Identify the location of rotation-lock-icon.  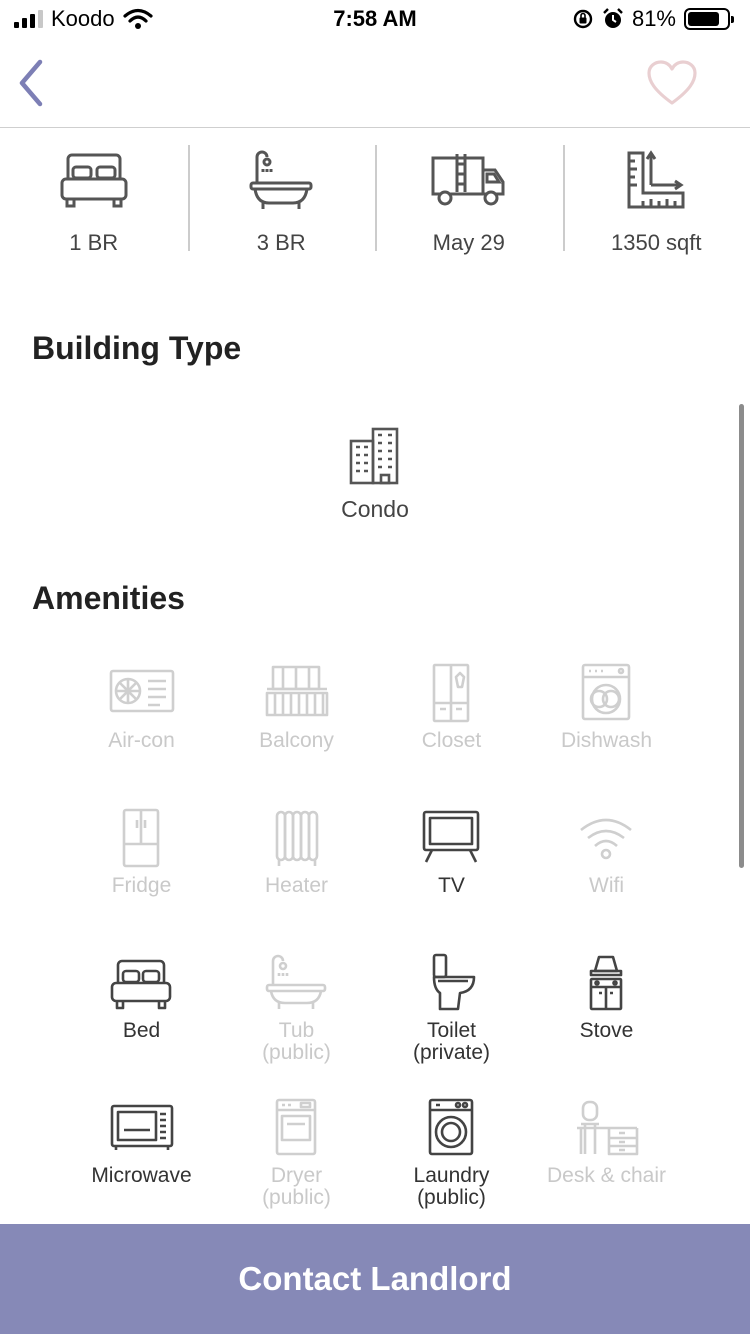
(583, 19).